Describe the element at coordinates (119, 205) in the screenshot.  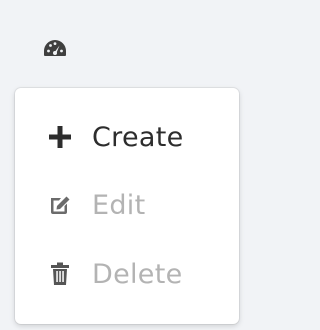
I see `menu-item-label: Edit` at that location.